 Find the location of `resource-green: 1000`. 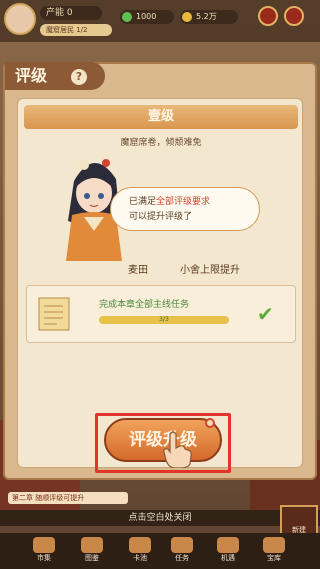

resource-green: 1000 is located at coordinates (147, 17).